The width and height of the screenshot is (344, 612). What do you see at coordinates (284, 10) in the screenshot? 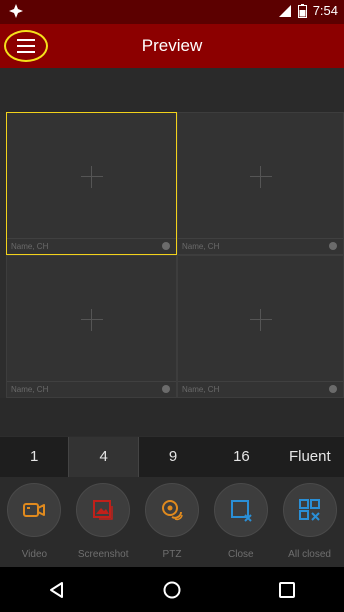
I see `signal-icon` at bounding box center [284, 10].